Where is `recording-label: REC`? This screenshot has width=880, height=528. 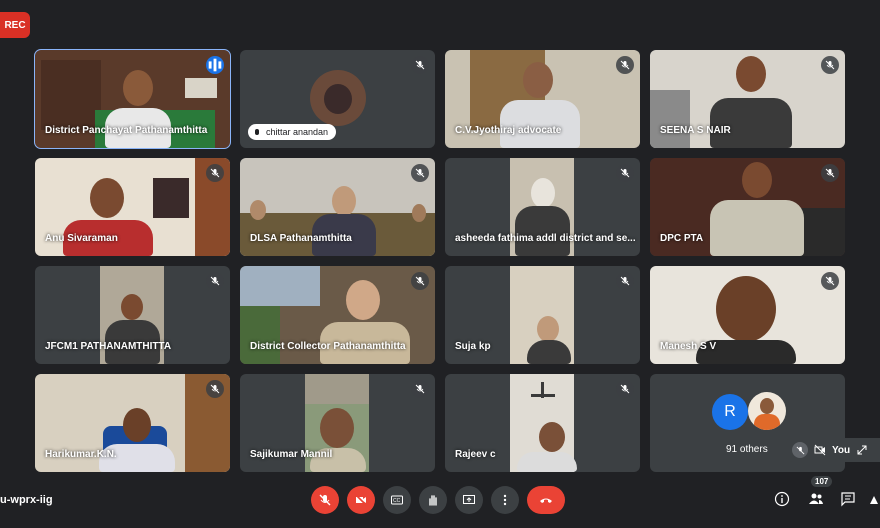 recording-label: REC is located at coordinates (15, 25).